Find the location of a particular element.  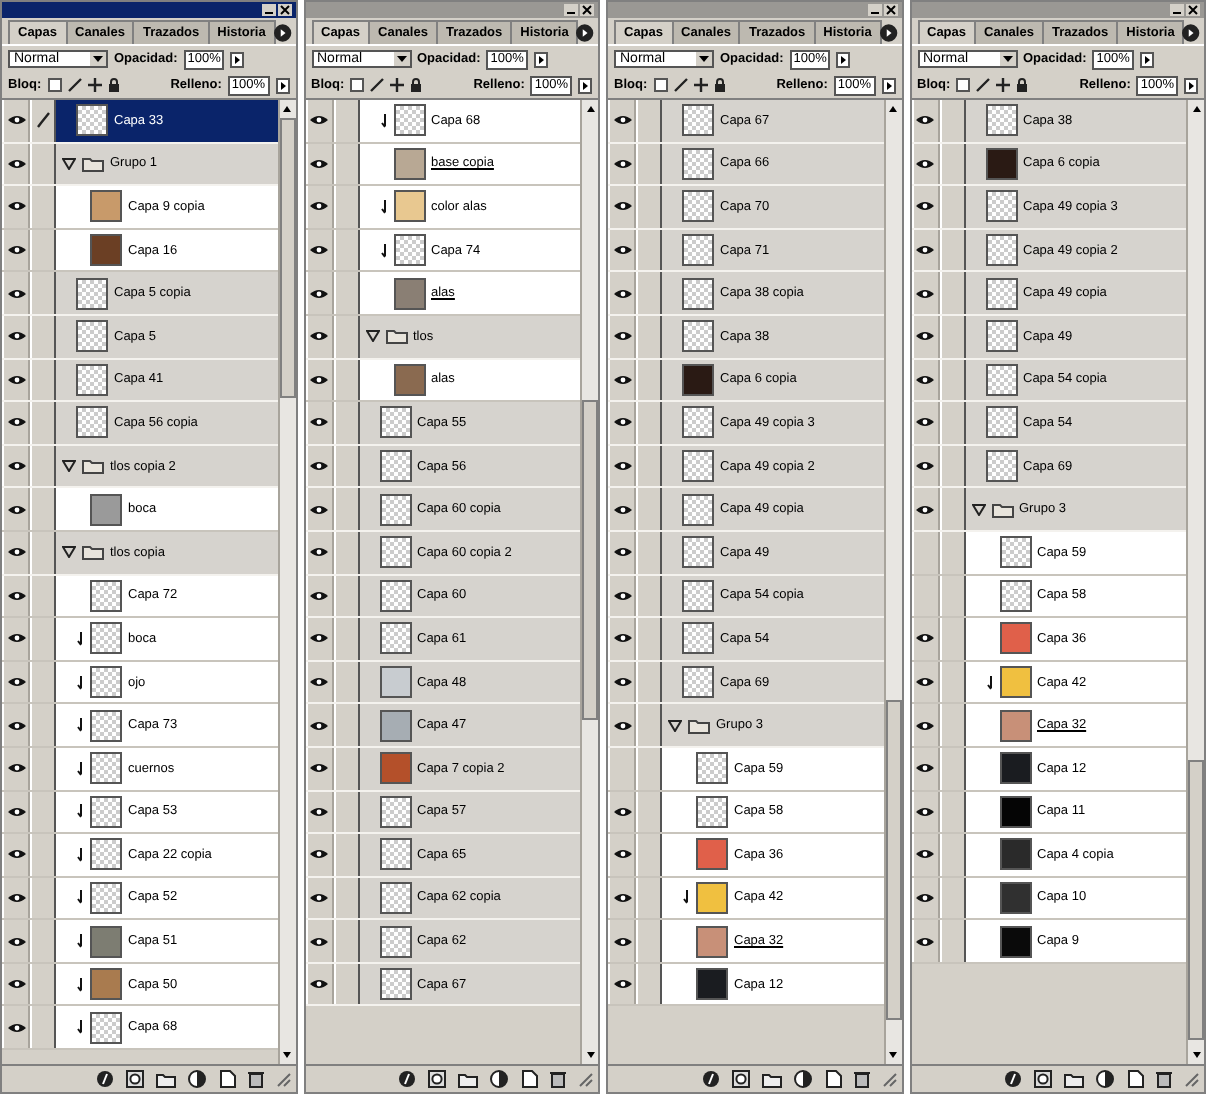

opacity-arrow-icon is located at coordinates (843, 59).